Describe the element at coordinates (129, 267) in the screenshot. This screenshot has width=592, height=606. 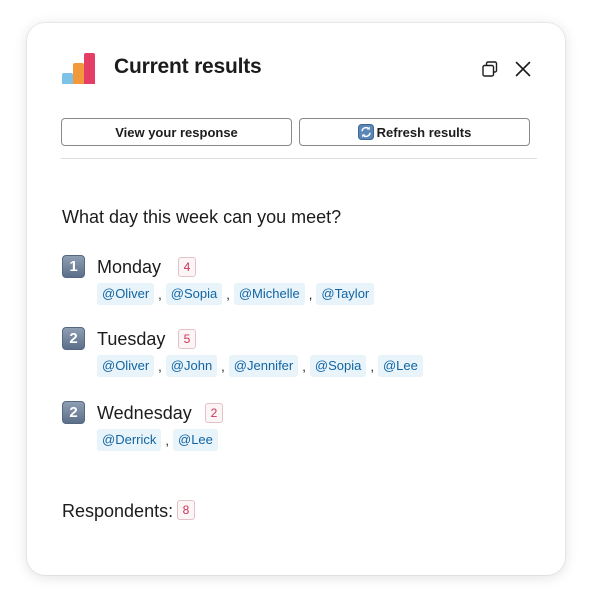
I see `option-label: Monday` at that location.